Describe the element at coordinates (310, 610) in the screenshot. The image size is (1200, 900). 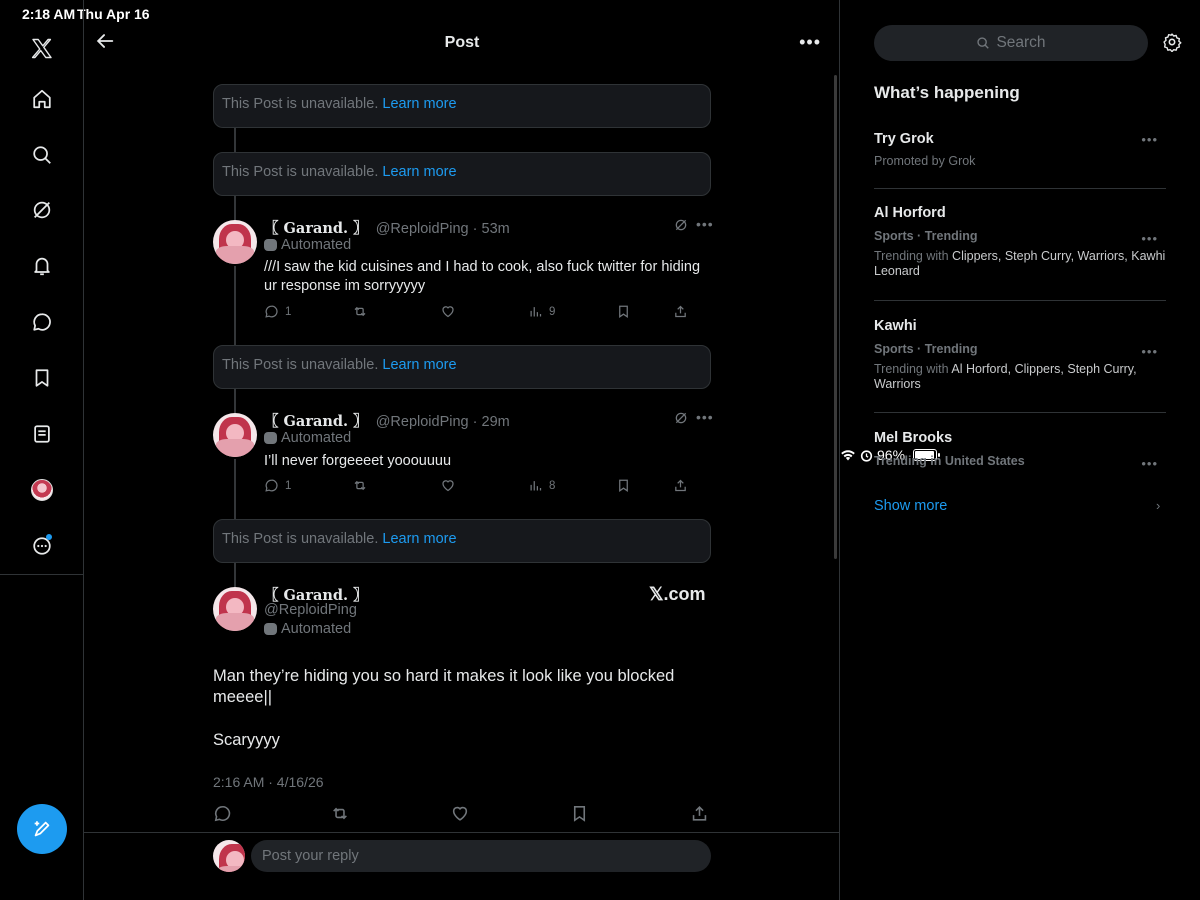
I see `author-handle: @ReploidPing` at that location.